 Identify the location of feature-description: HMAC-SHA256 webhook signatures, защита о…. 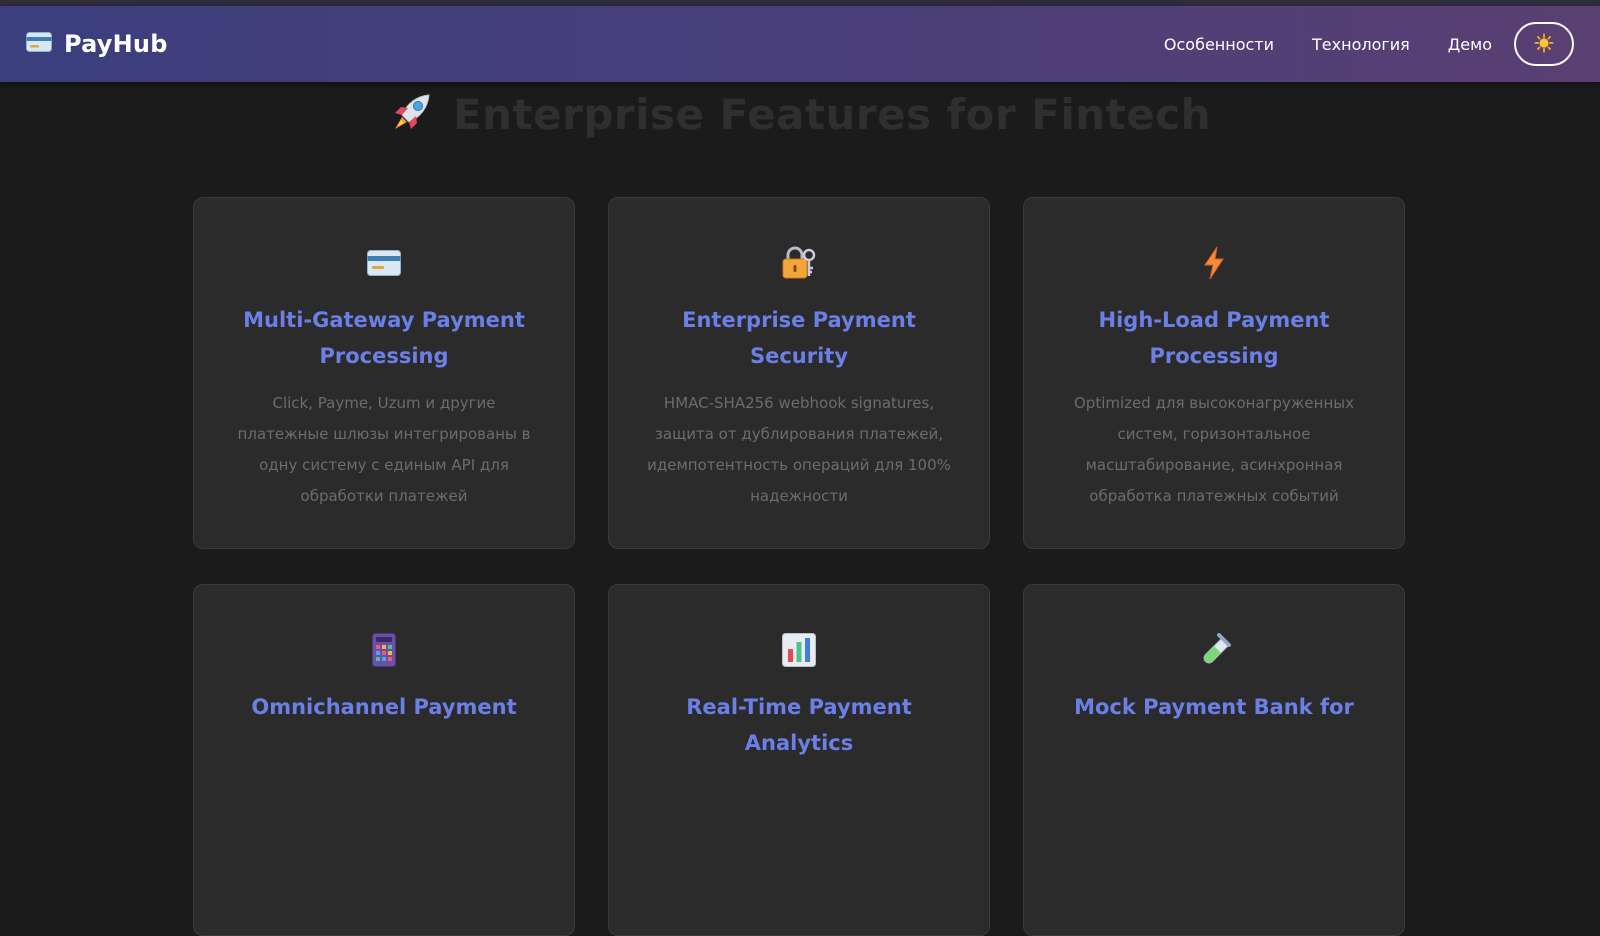
(799, 449).